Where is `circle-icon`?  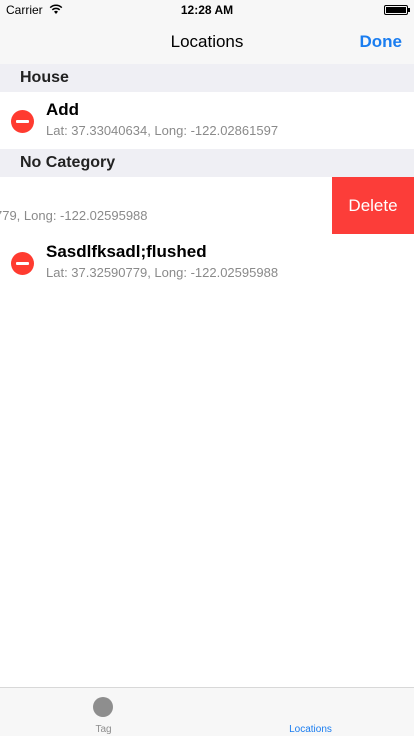
circle-icon is located at coordinates (103, 707).